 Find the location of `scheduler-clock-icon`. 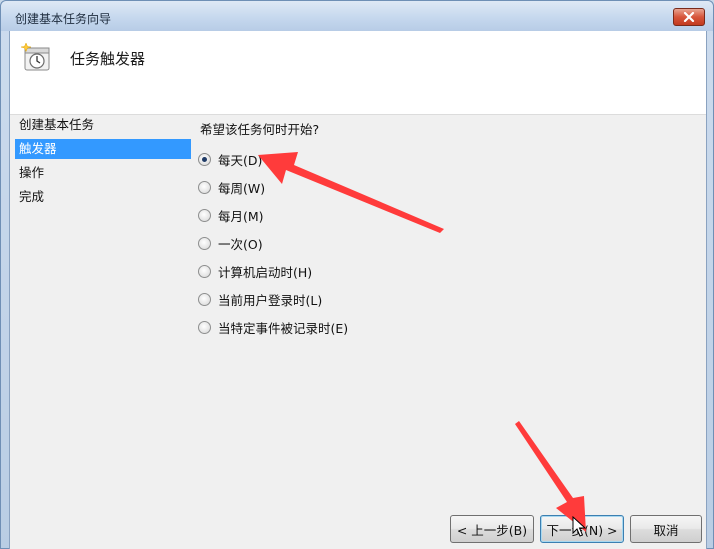

scheduler-clock-icon is located at coordinates (35, 56).